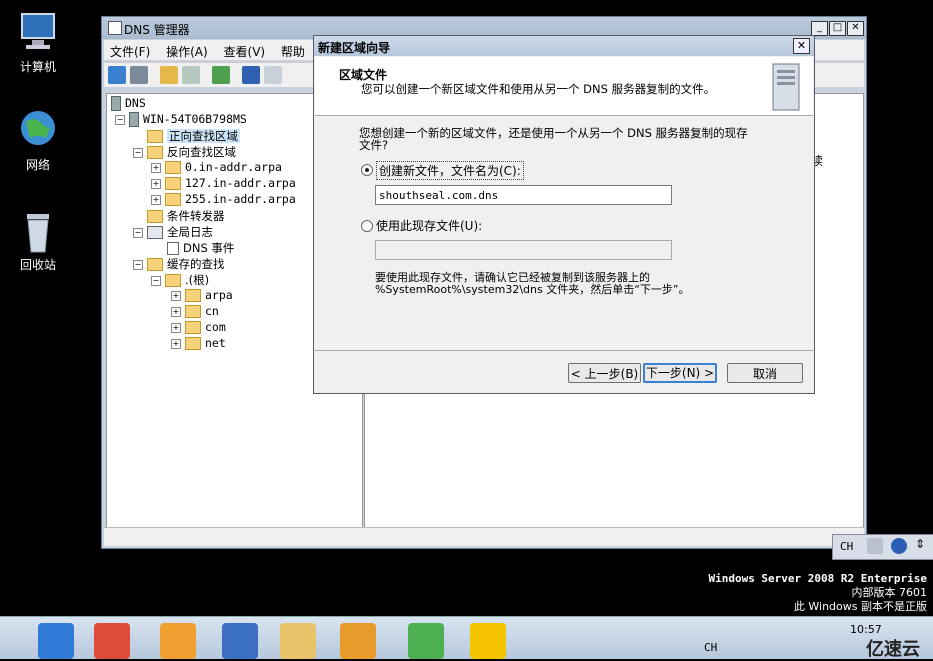 The width and height of the screenshot is (933, 661). What do you see at coordinates (801, 46) in the screenshot?
I see `dialog-close-button: ✕` at bounding box center [801, 46].